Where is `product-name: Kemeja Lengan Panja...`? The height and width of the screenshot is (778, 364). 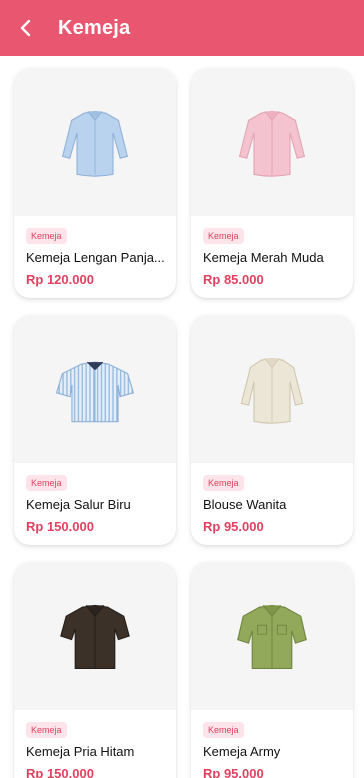 product-name: Kemeja Lengan Panja... is located at coordinates (95, 257).